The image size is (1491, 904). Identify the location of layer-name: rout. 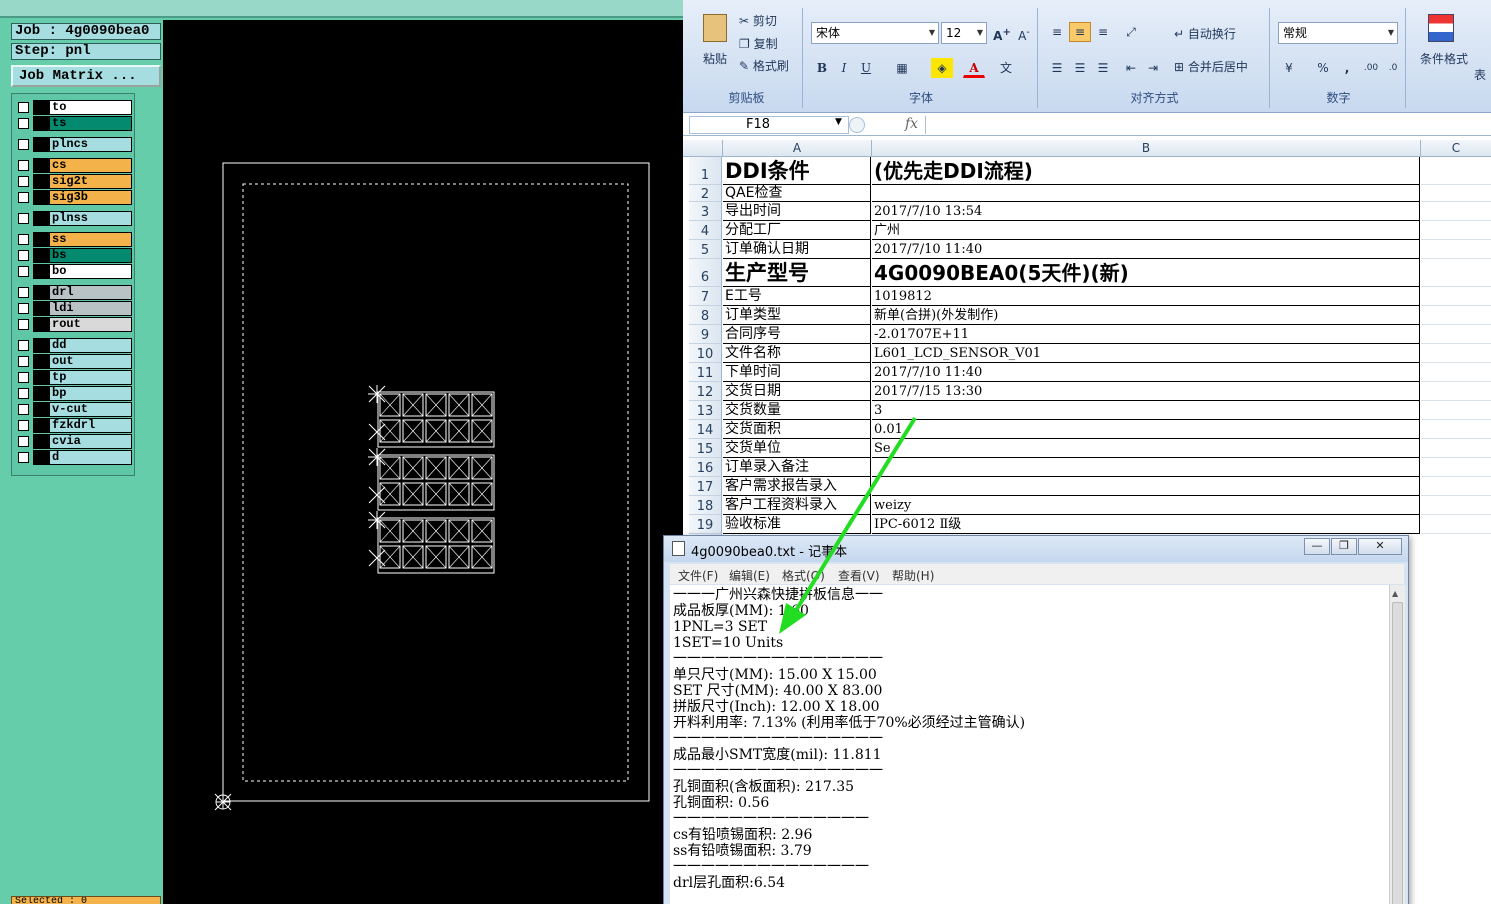
(90, 324).